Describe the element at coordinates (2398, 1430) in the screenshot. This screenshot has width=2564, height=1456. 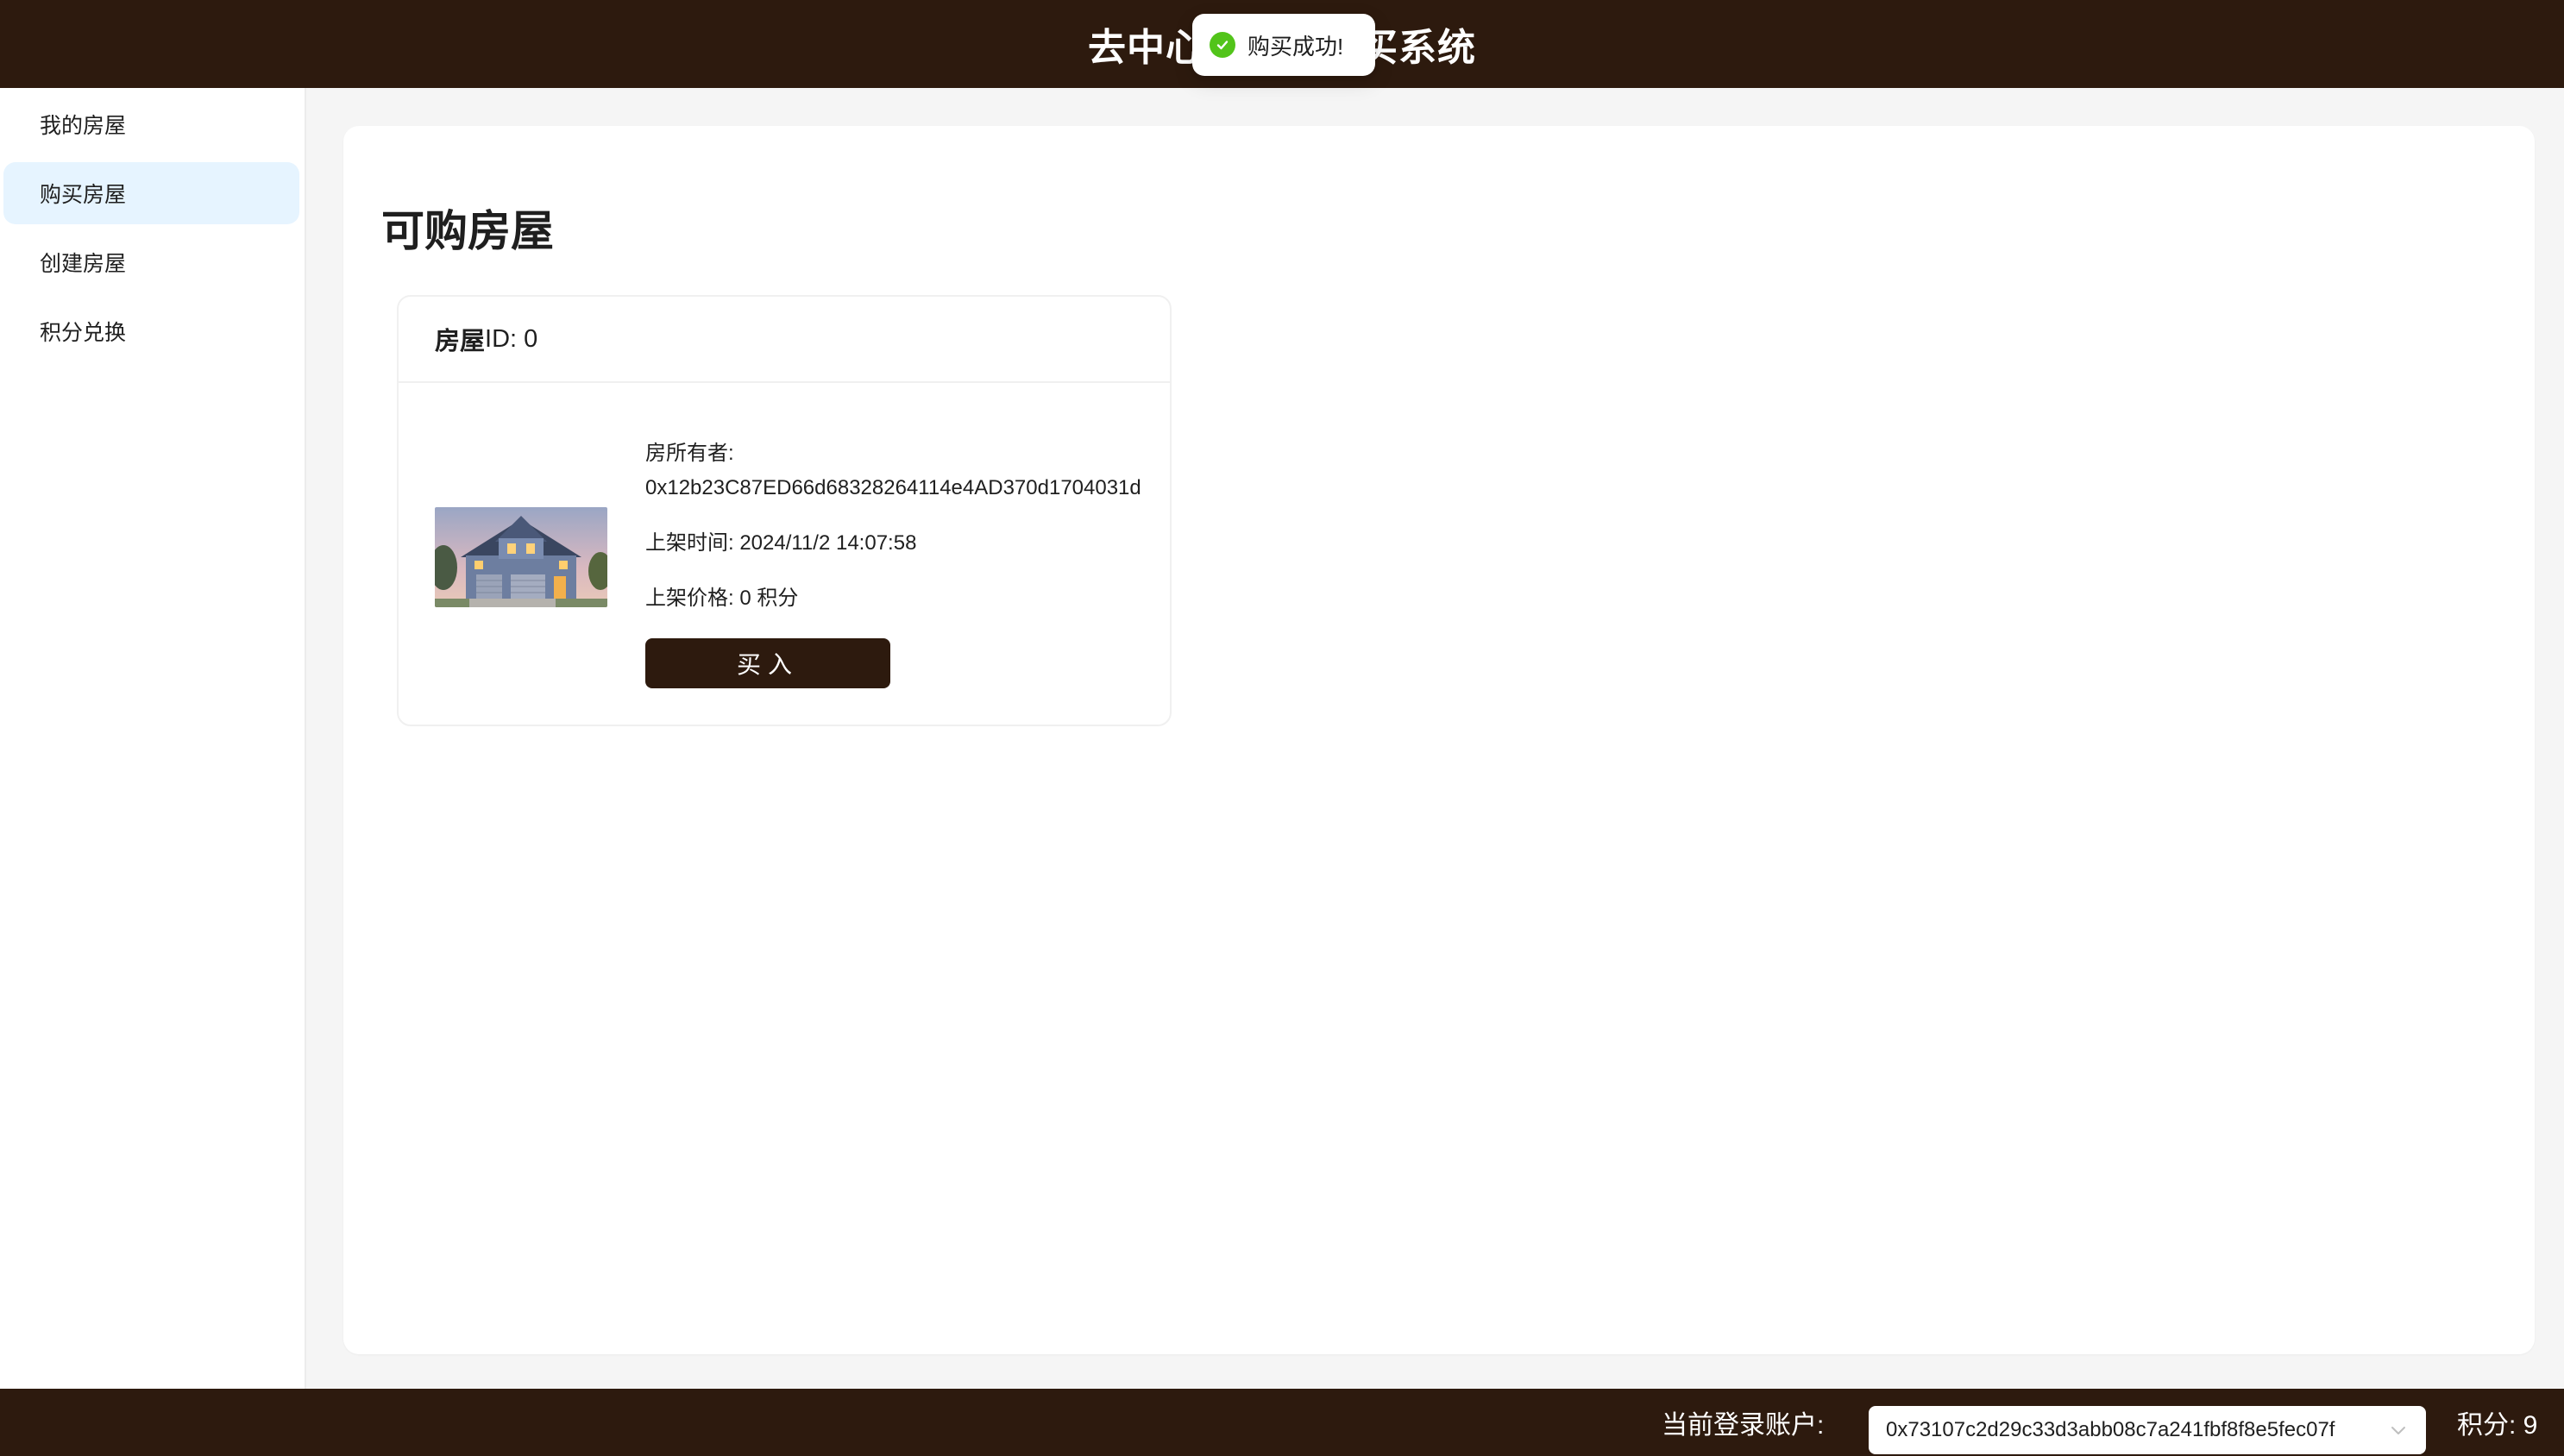
I see `chevron-down-icon` at that location.